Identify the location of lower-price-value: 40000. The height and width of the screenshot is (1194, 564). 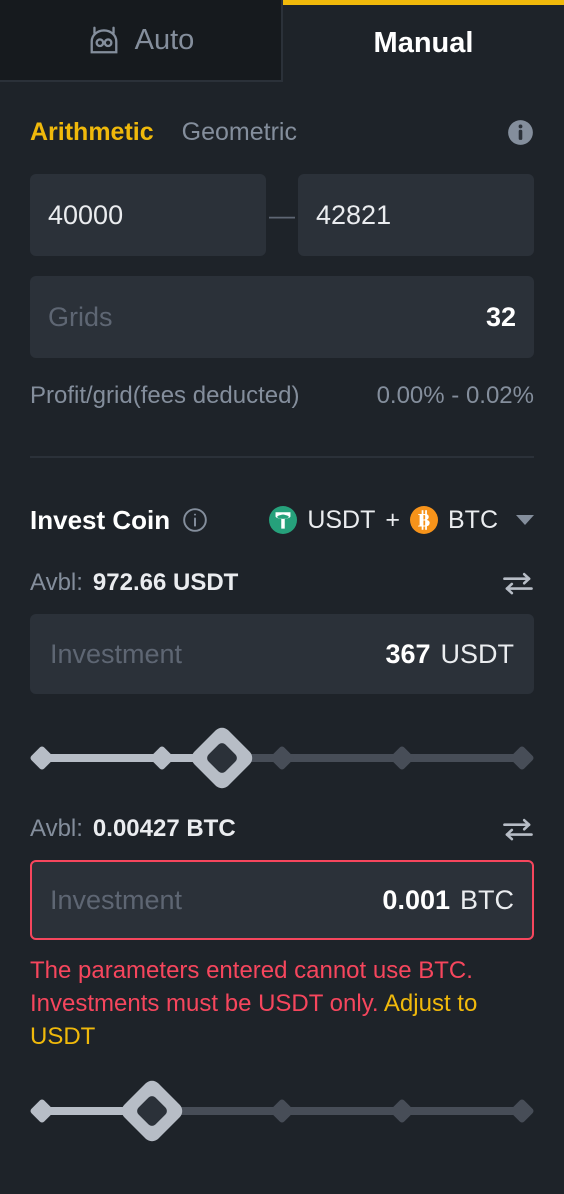
(86, 214).